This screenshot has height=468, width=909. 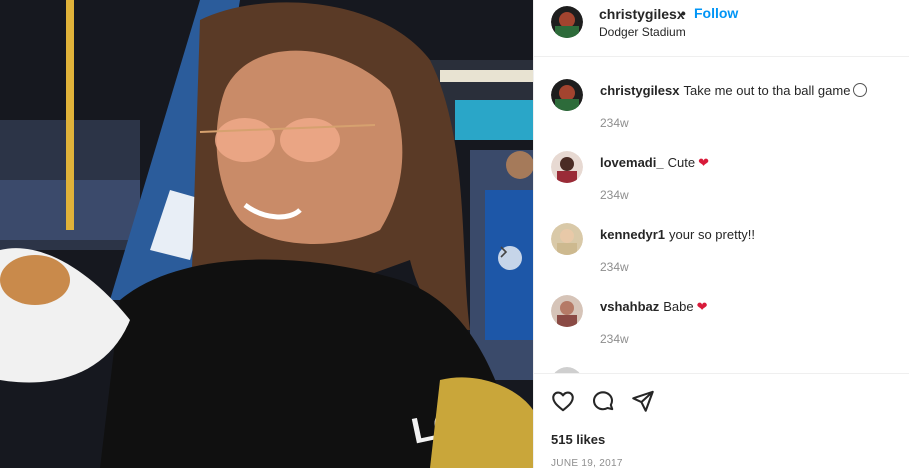 I want to click on heart-outline-icon, so click(x=563, y=401).